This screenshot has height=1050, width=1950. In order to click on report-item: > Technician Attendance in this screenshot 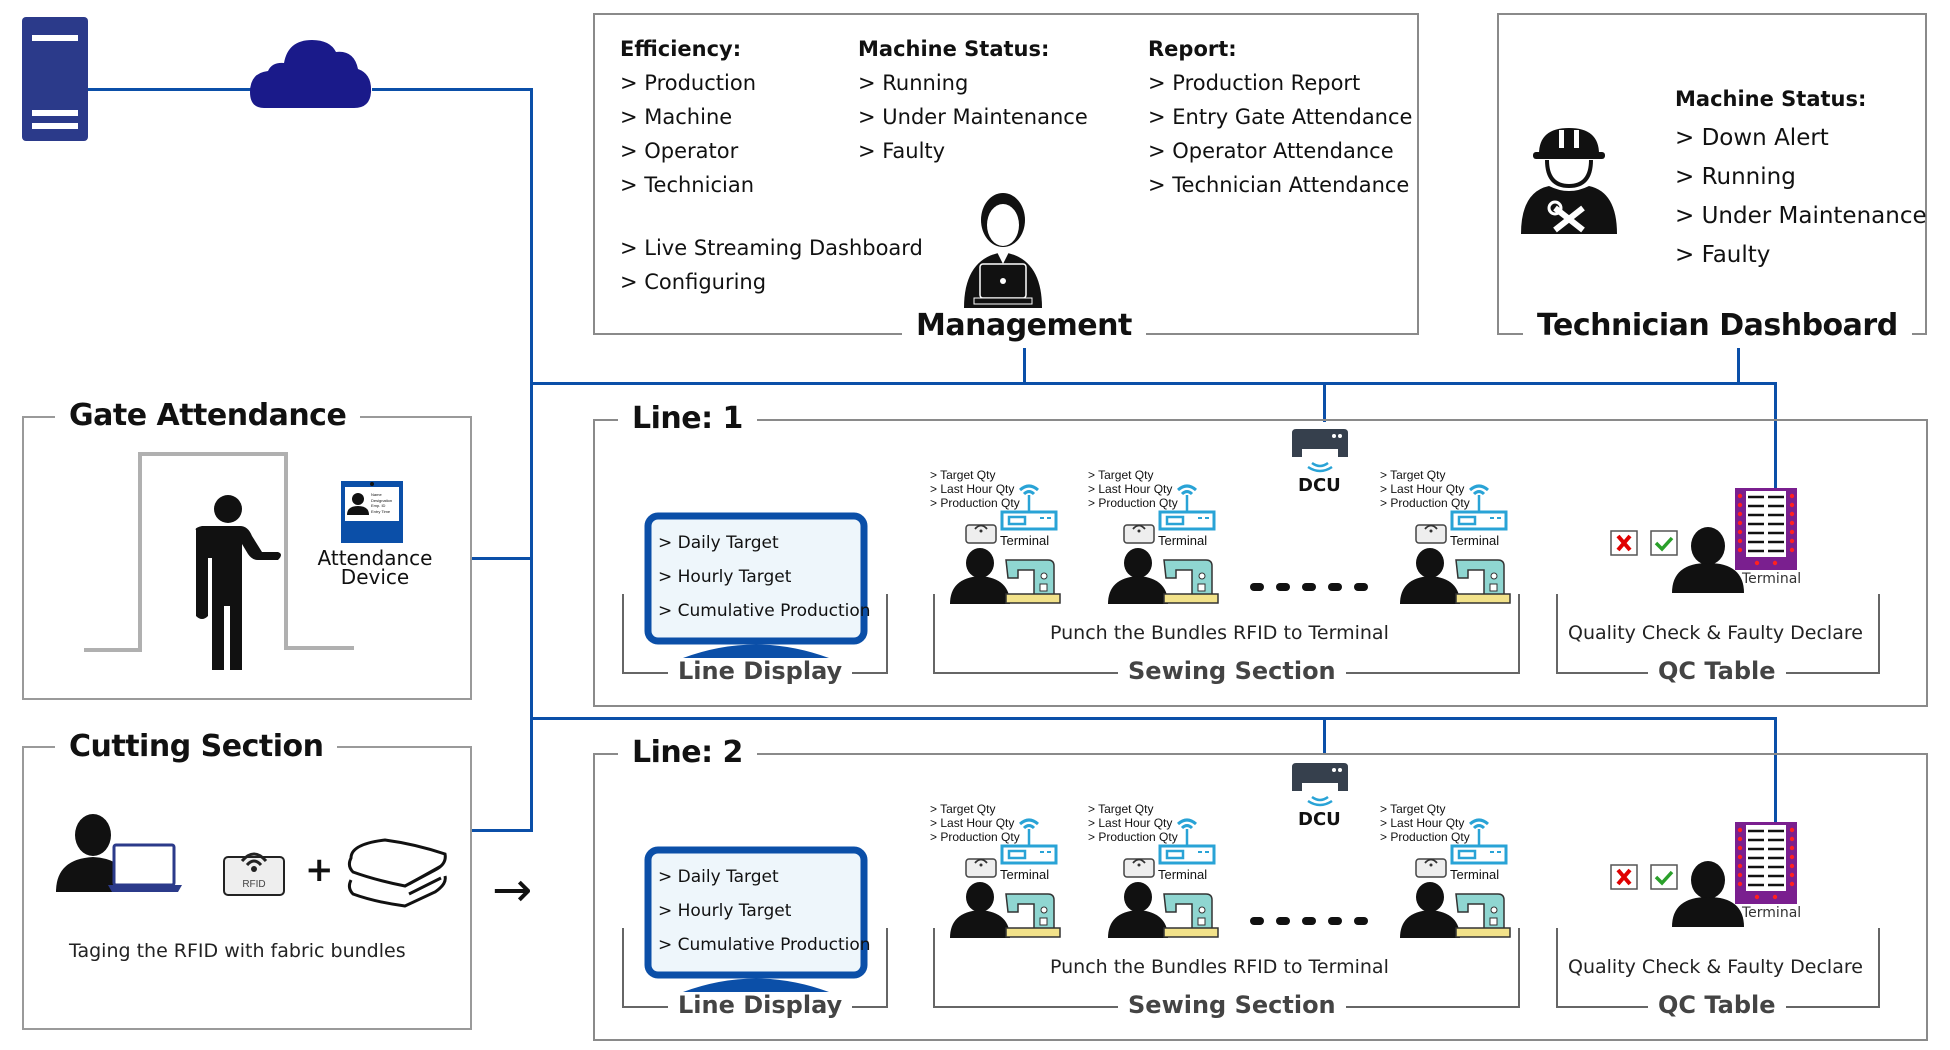, I will do `click(1279, 185)`.